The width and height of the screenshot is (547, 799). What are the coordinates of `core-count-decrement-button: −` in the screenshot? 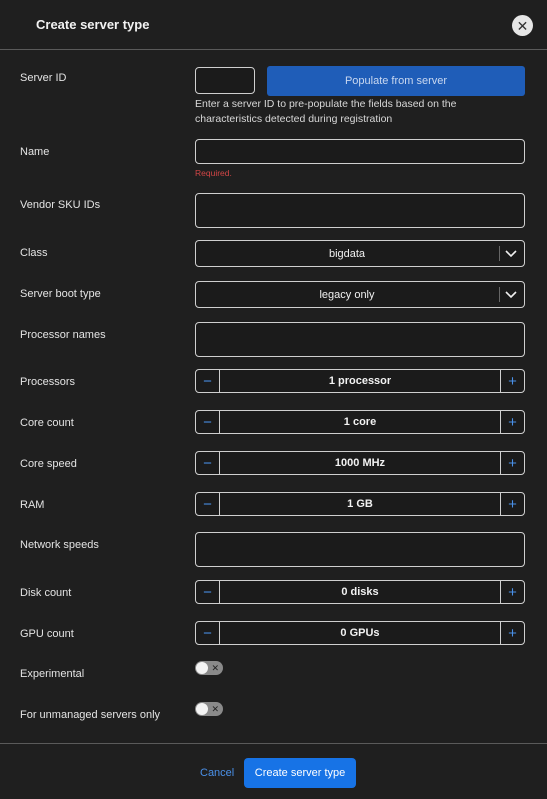 It's located at (208, 422).